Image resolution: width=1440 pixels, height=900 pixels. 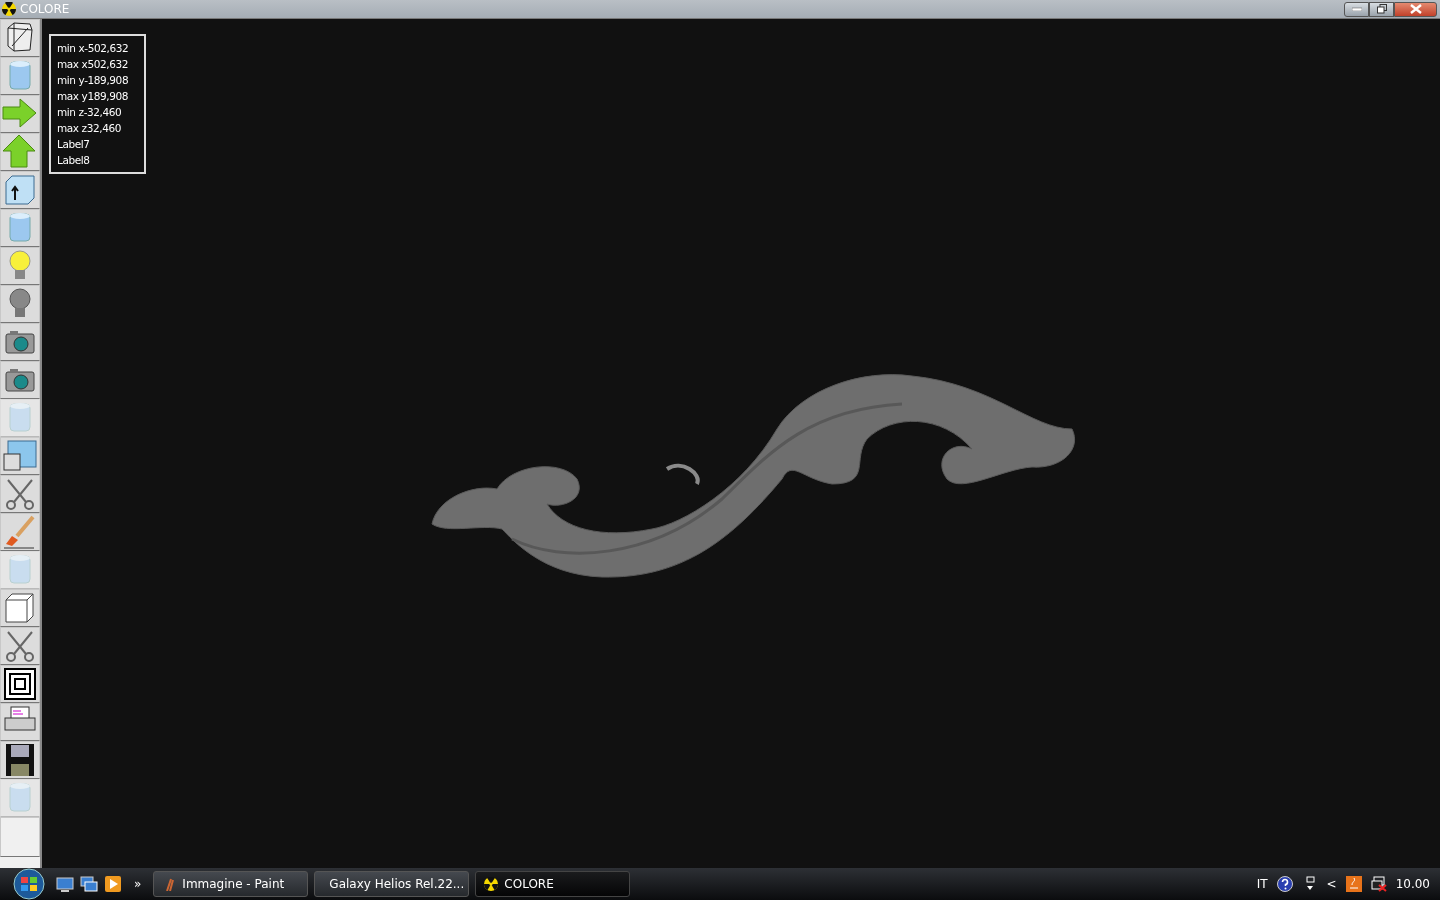 I want to click on show-hidden-icons-button: <, so click(x=1331, y=884).